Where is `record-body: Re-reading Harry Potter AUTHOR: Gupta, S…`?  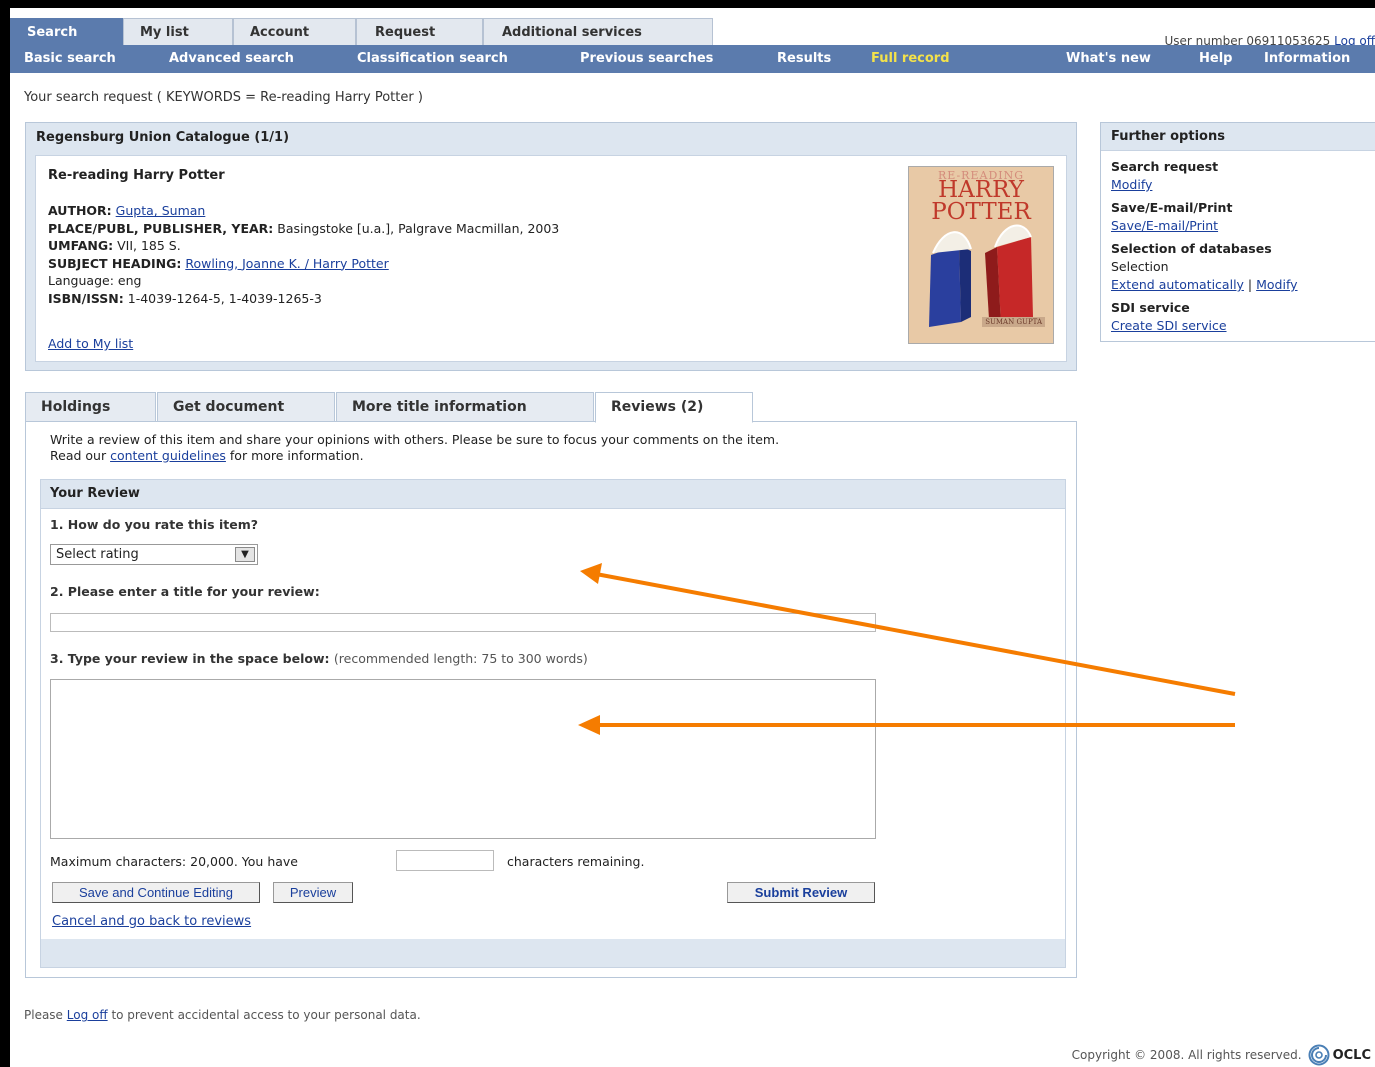
record-body: Re-reading Harry Potter AUTHOR: Gupta, S… is located at coordinates (551, 258).